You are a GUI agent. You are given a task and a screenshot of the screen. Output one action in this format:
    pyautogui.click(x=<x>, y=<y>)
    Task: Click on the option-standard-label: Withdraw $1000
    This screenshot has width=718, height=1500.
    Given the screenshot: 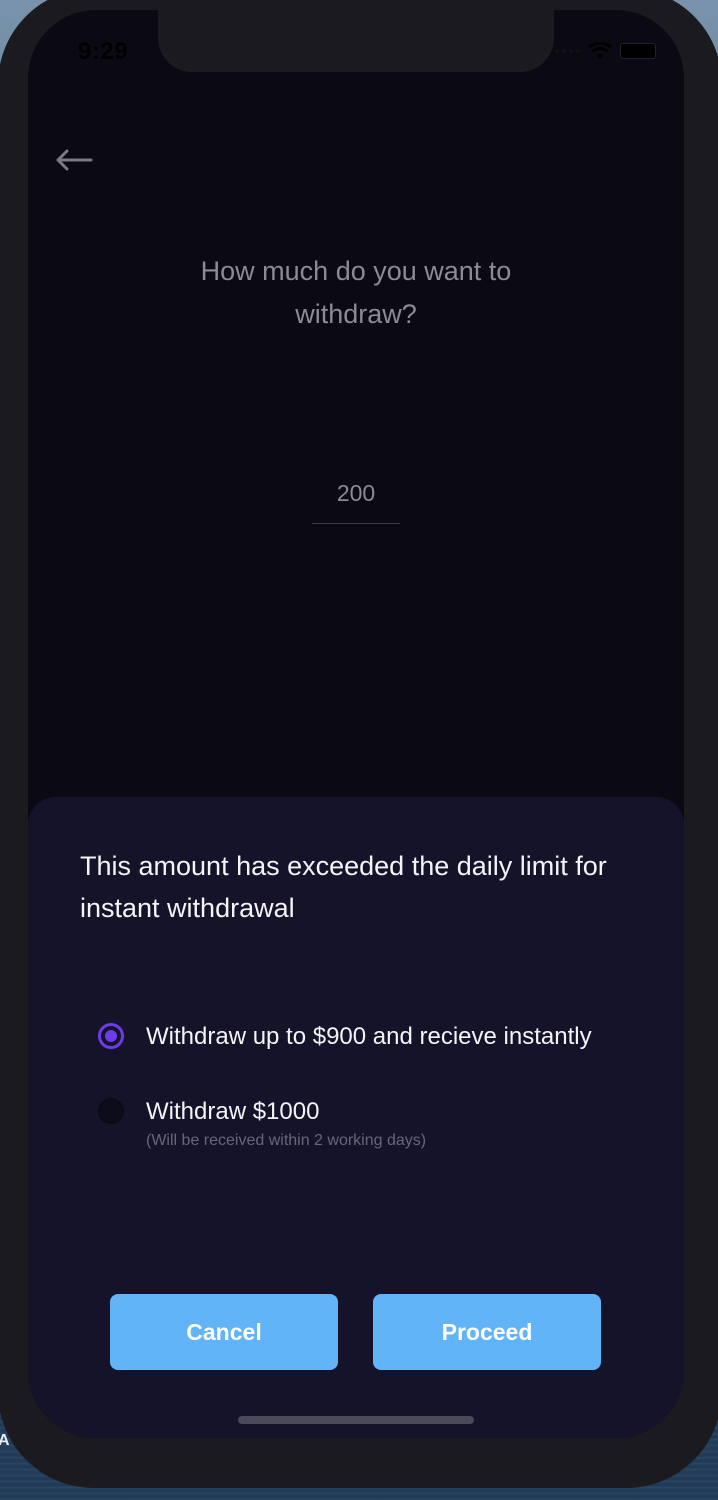 What is the action you would take?
    pyautogui.click(x=233, y=1111)
    